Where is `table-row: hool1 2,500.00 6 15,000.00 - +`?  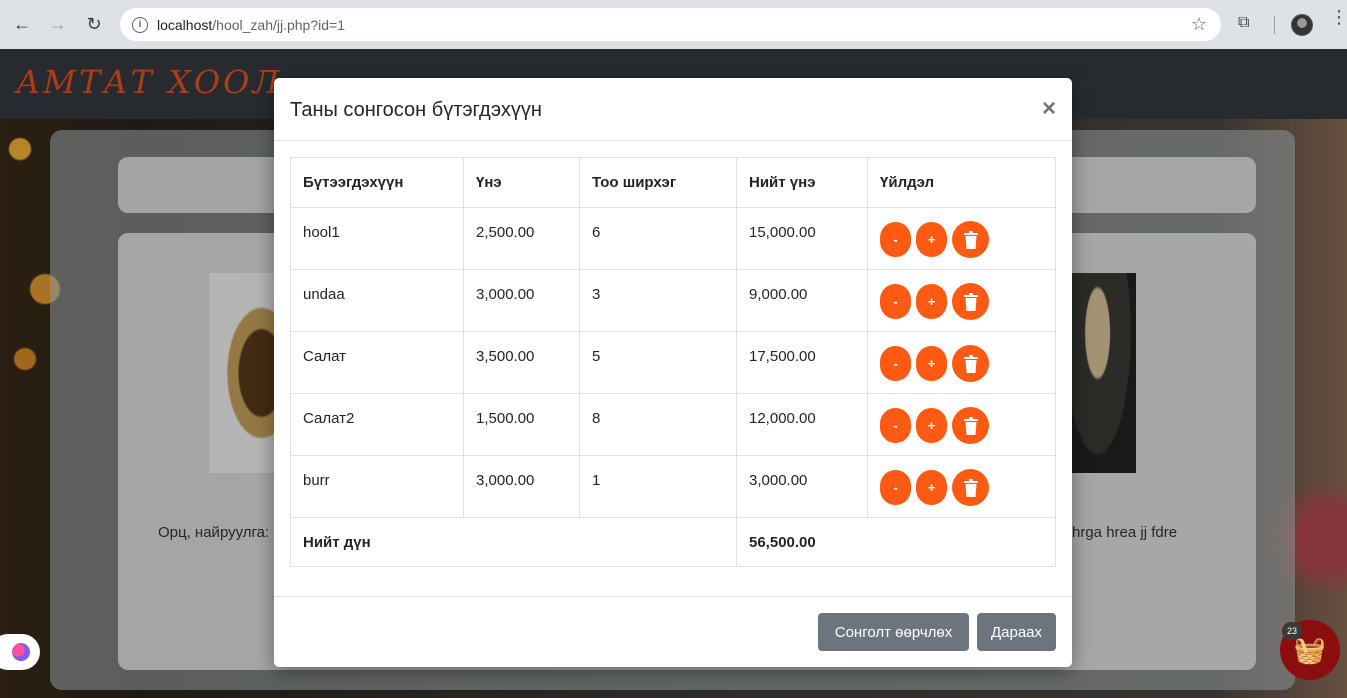
table-row: hool1 2,500.00 6 15,000.00 - + is located at coordinates (673, 238).